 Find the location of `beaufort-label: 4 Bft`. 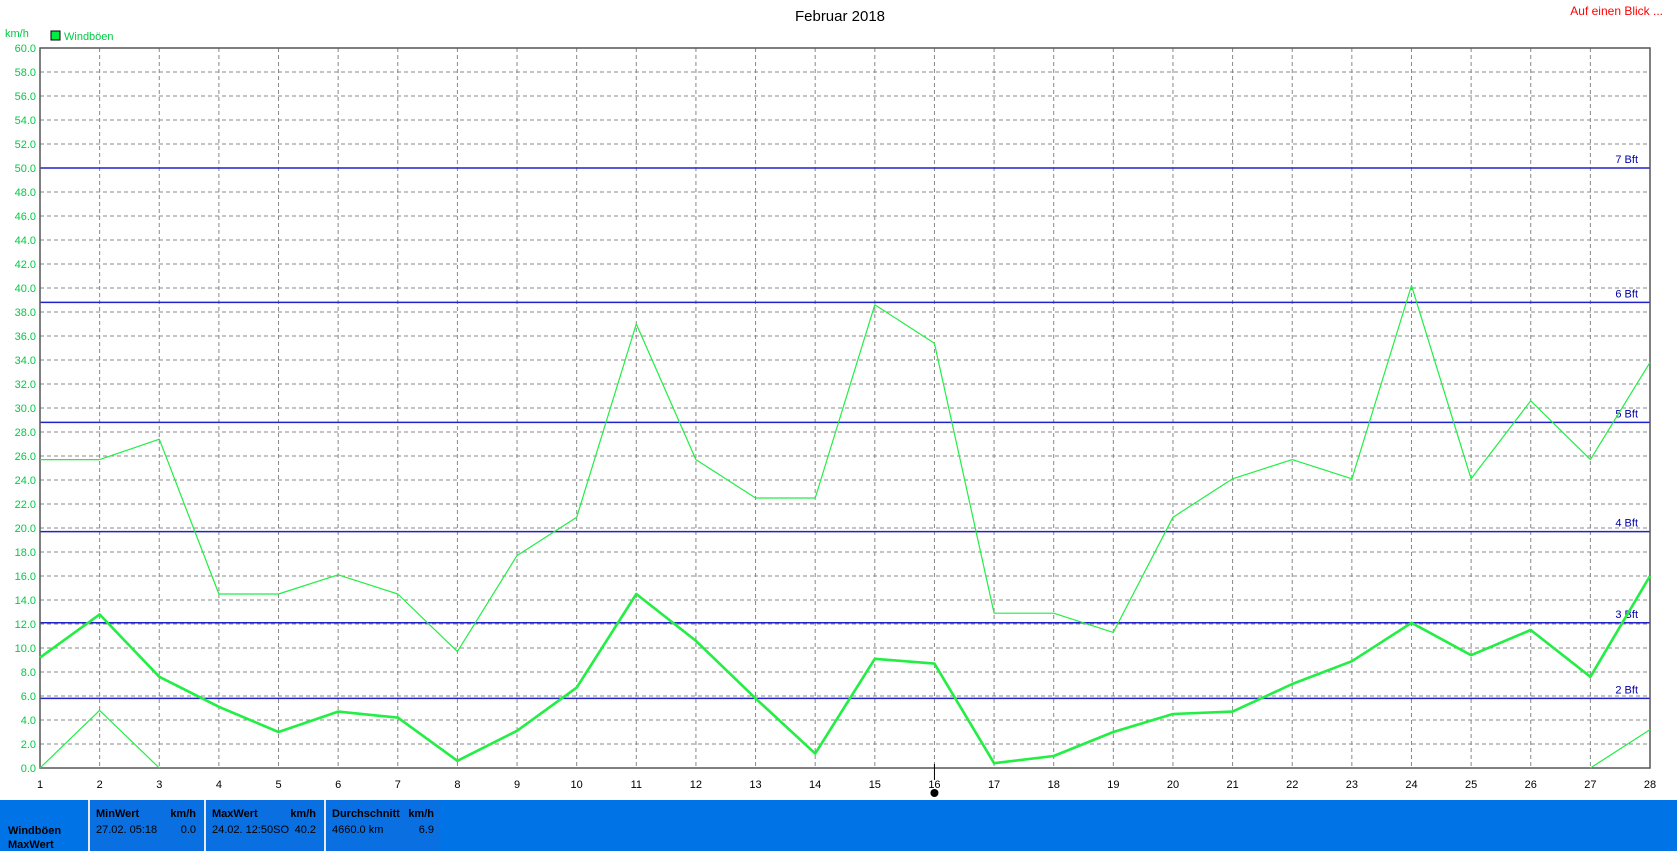

beaufort-label: 4 Bft is located at coordinates (1626, 524).